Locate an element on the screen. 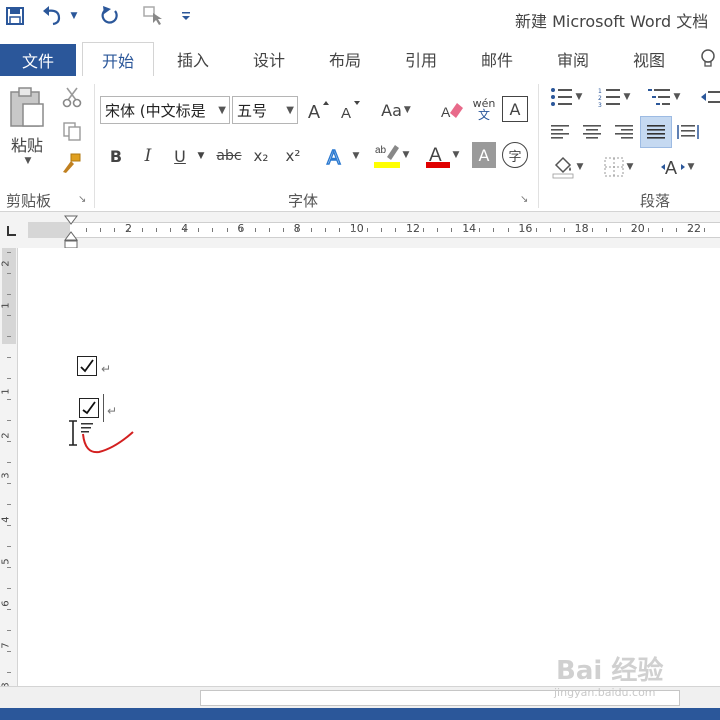  align-left-button is located at coordinates (560, 132).